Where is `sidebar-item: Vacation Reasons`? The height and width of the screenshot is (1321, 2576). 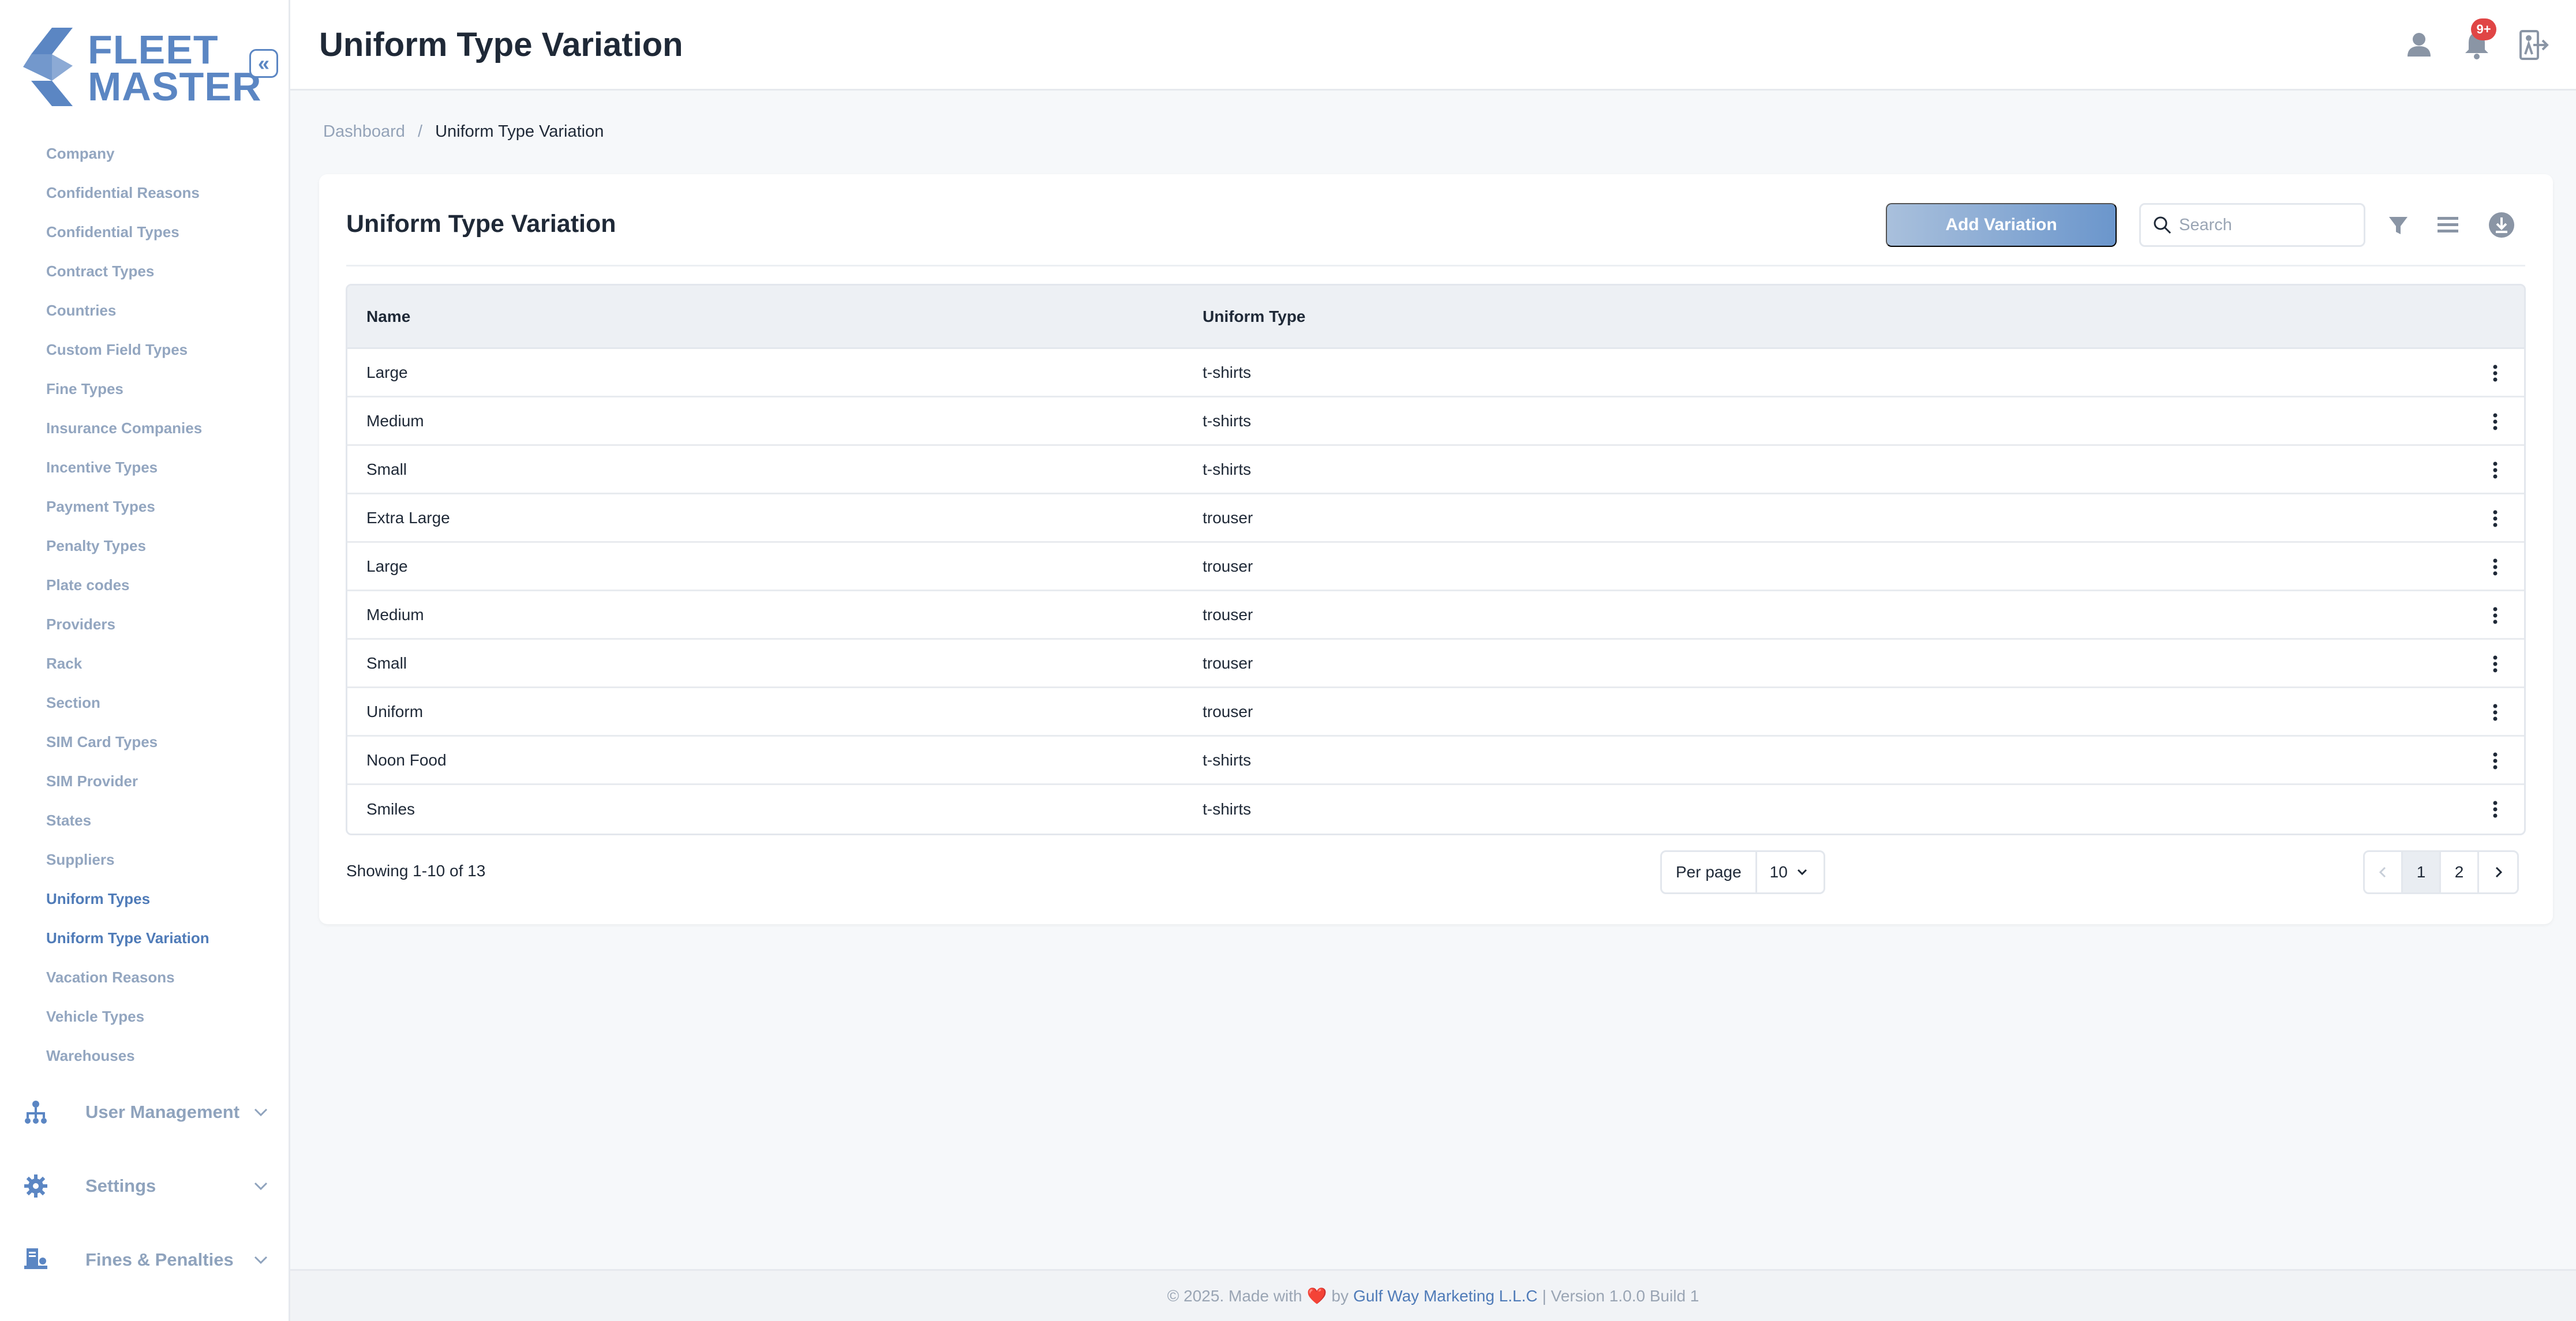 sidebar-item: Vacation Reasons is located at coordinates (127, 977).